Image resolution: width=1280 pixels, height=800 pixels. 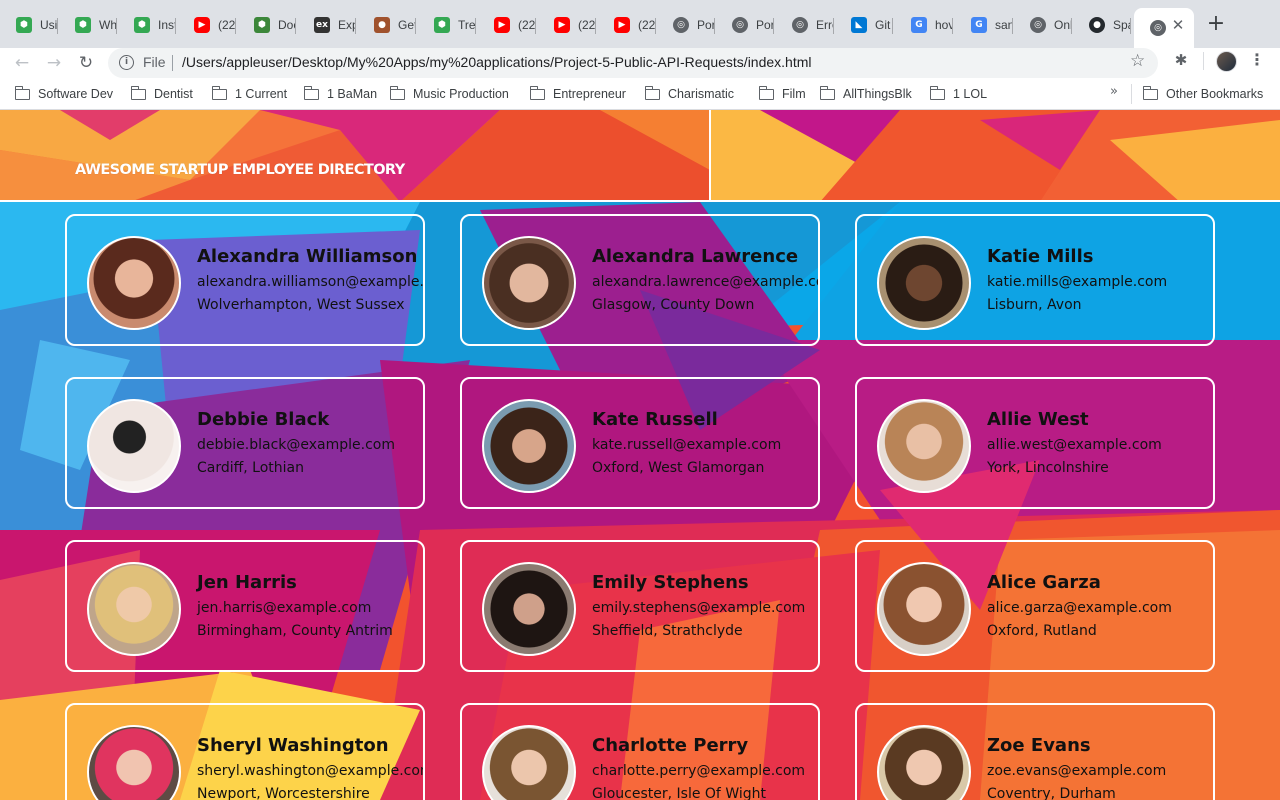 I want to click on tab: ⬢ Tre, so click(x=447, y=24).